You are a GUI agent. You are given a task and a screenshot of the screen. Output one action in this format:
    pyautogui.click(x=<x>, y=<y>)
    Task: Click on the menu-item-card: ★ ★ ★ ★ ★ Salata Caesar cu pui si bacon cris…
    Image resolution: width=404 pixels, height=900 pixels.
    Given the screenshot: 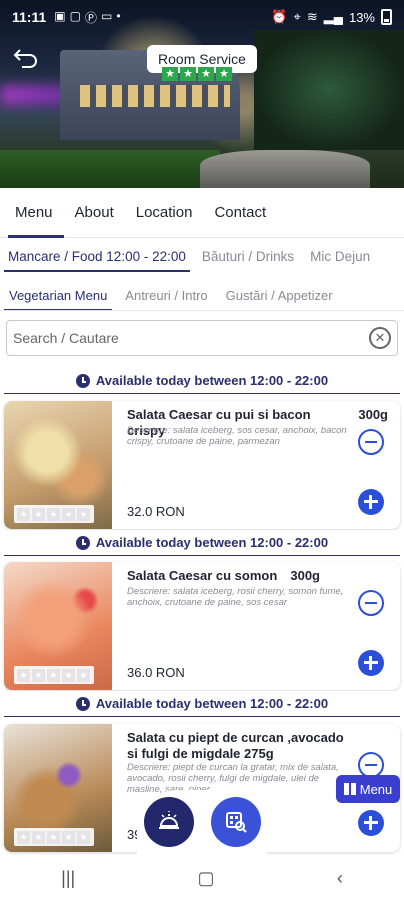 What is the action you would take?
    pyautogui.click(x=202, y=465)
    